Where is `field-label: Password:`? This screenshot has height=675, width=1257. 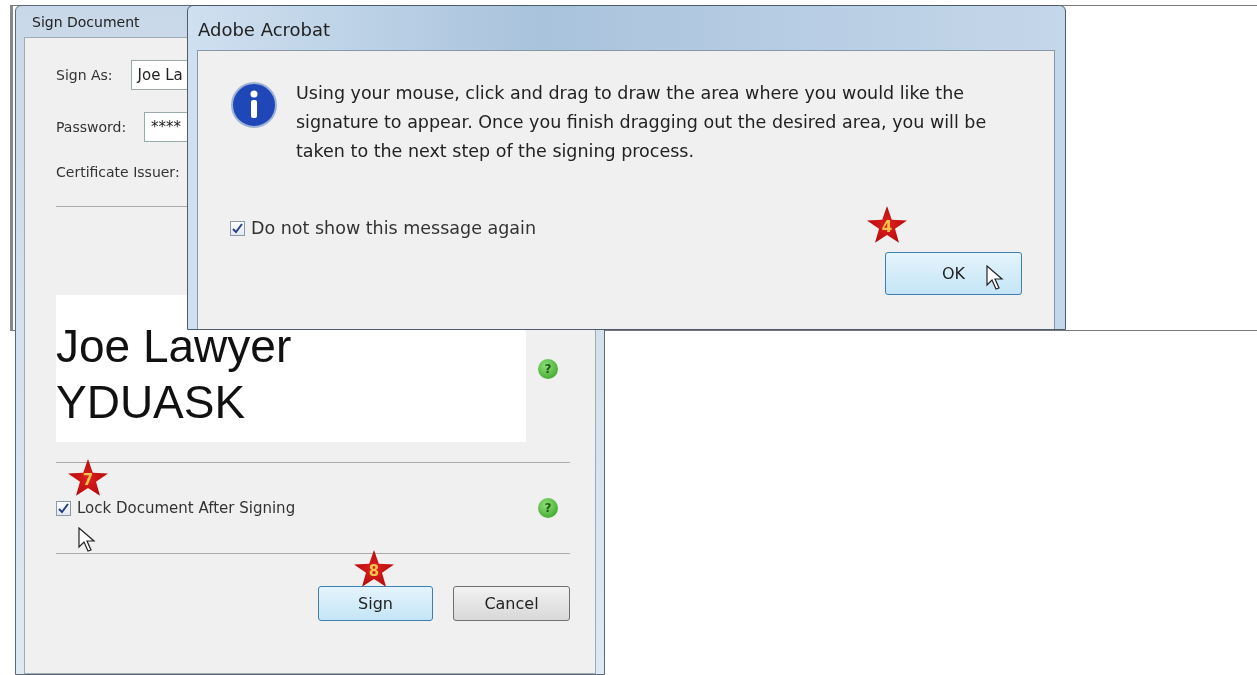 field-label: Password: is located at coordinates (91, 127).